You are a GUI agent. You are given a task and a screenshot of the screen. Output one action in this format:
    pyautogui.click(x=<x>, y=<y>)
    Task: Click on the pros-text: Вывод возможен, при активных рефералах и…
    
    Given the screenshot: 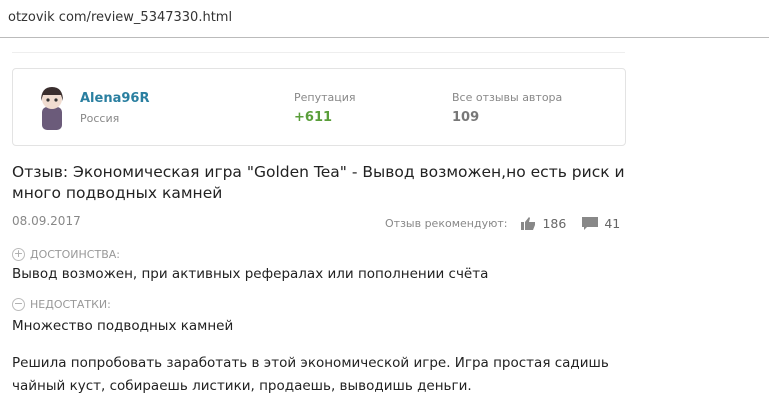 What is the action you would take?
    pyautogui.click(x=250, y=274)
    